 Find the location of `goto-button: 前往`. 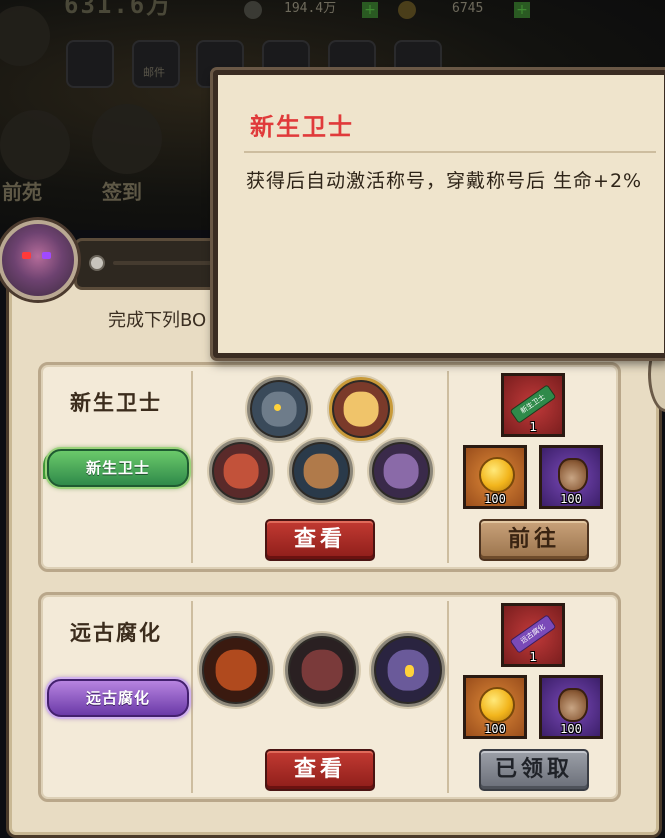

goto-button: 前往 is located at coordinates (534, 540).